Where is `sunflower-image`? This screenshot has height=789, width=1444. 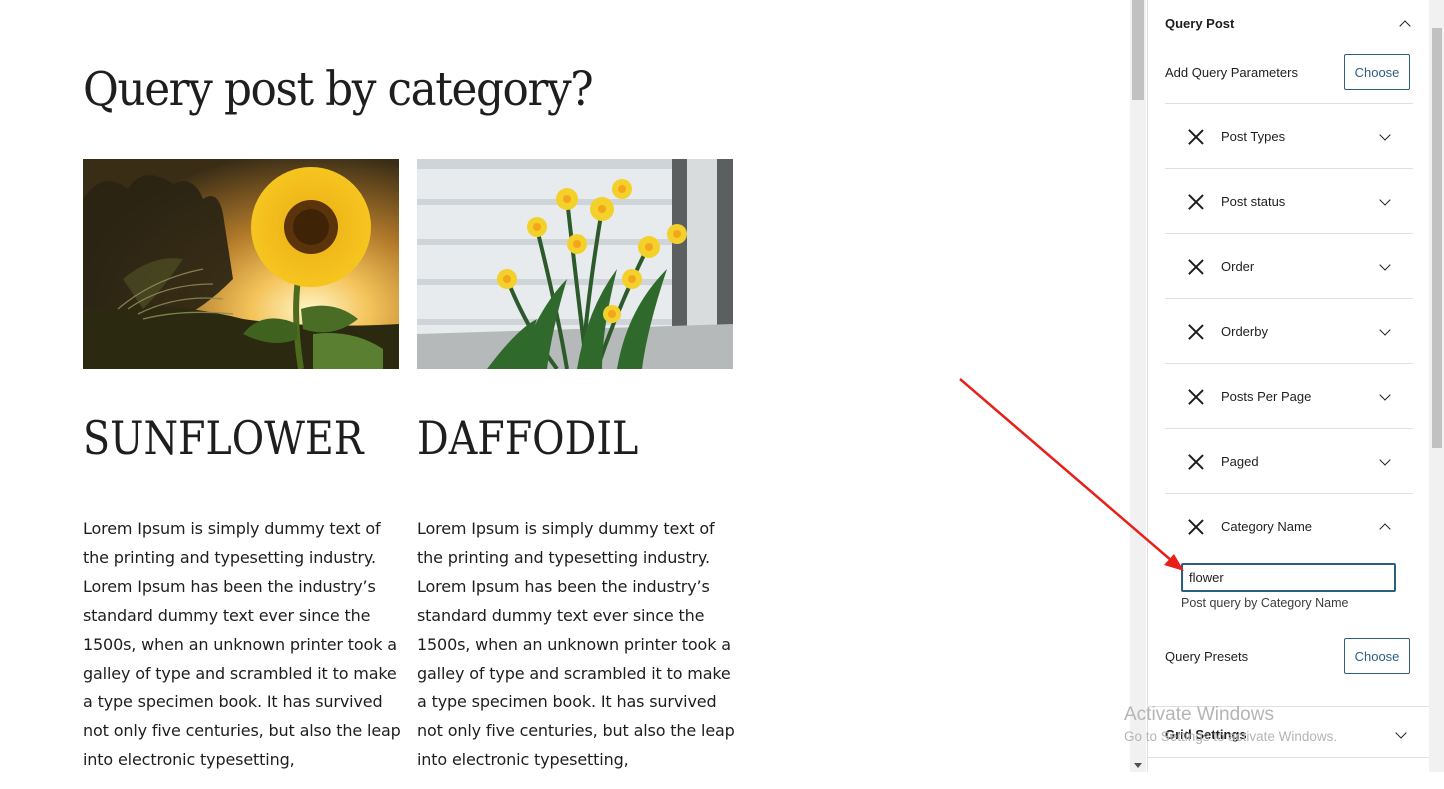
sunflower-image is located at coordinates (241, 264).